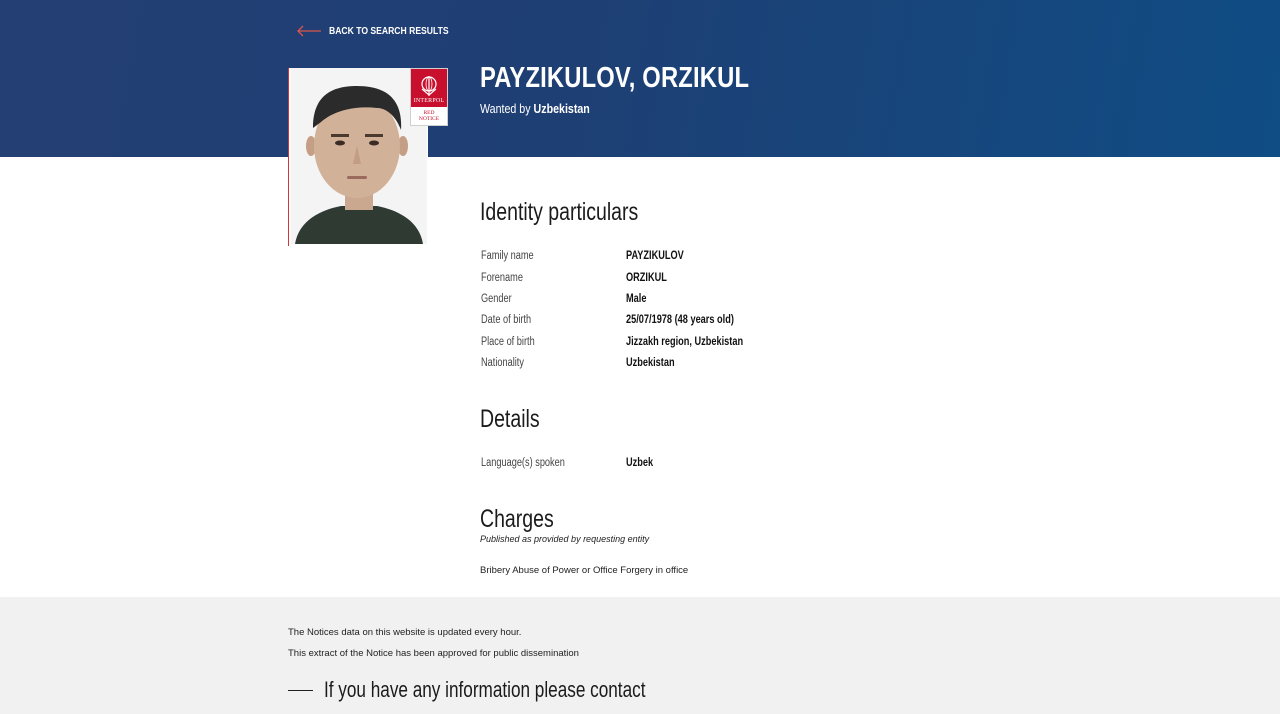 The height and width of the screenshot is (714, 1280). What do you see at coordinates (559, 212) in the screenshot?
I see `identity-section-title: Identity particulars` at bounding box center [559, 212].